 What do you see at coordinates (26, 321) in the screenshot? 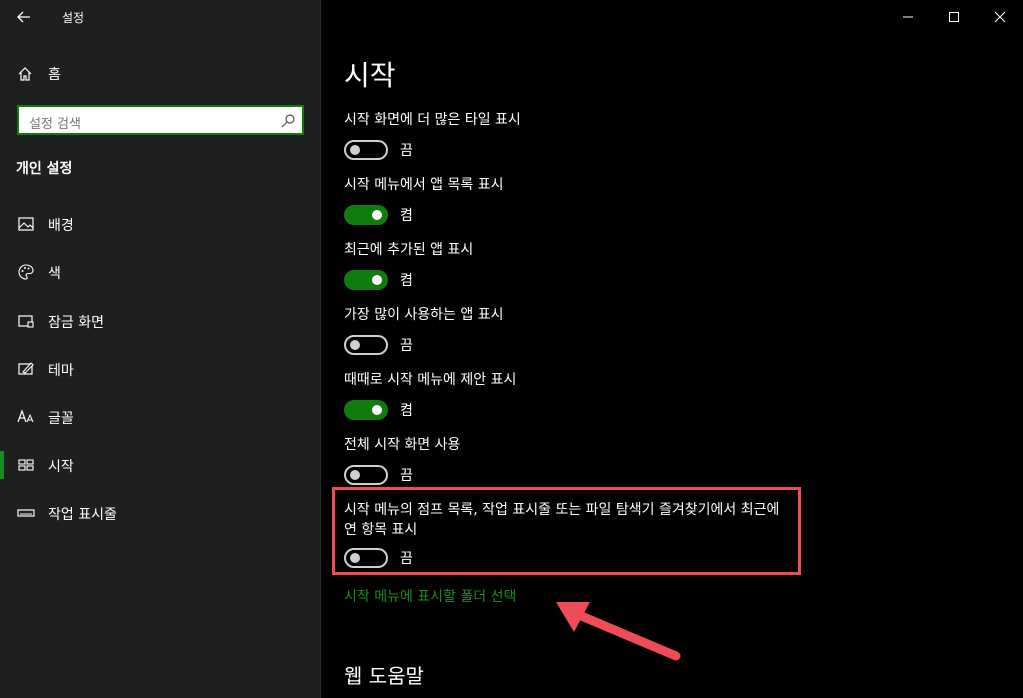
I see `lock-screen-icon` at bounding box center [26, 321].